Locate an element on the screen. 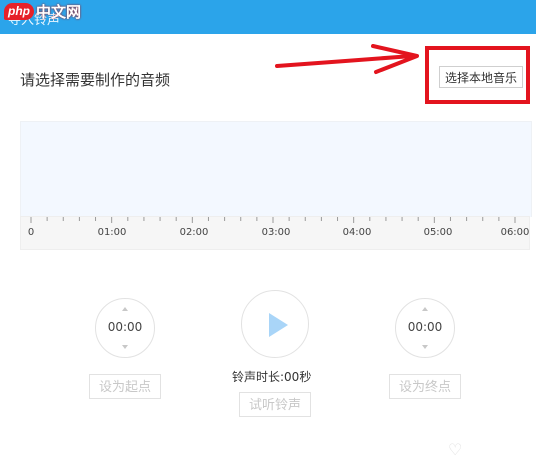 This screenshot has width=536, height=459. end-time-knob: 00:00 is located at coordinates (425, 328).